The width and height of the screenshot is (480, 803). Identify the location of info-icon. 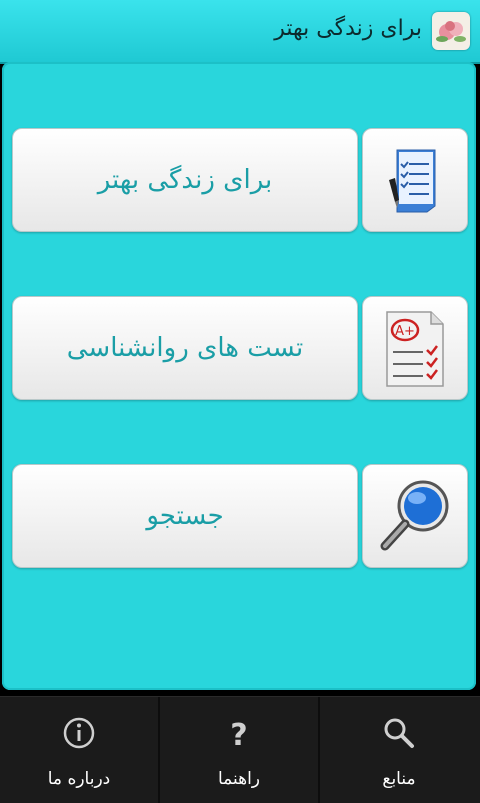
(79, 733).